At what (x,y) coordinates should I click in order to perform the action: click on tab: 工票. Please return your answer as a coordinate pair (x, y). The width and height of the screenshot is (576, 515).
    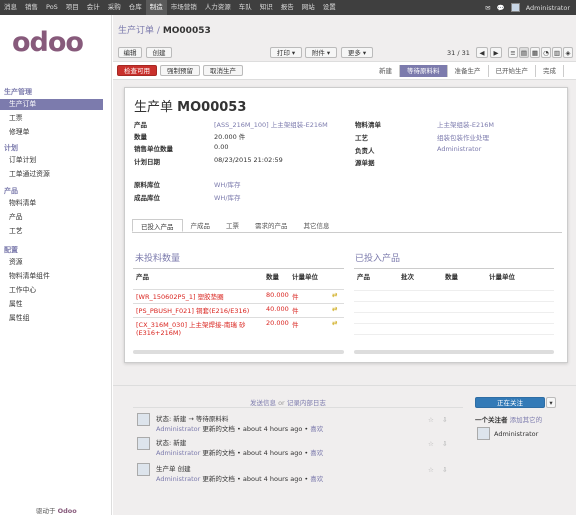
    Looking at the image, I should click on (232, 225).